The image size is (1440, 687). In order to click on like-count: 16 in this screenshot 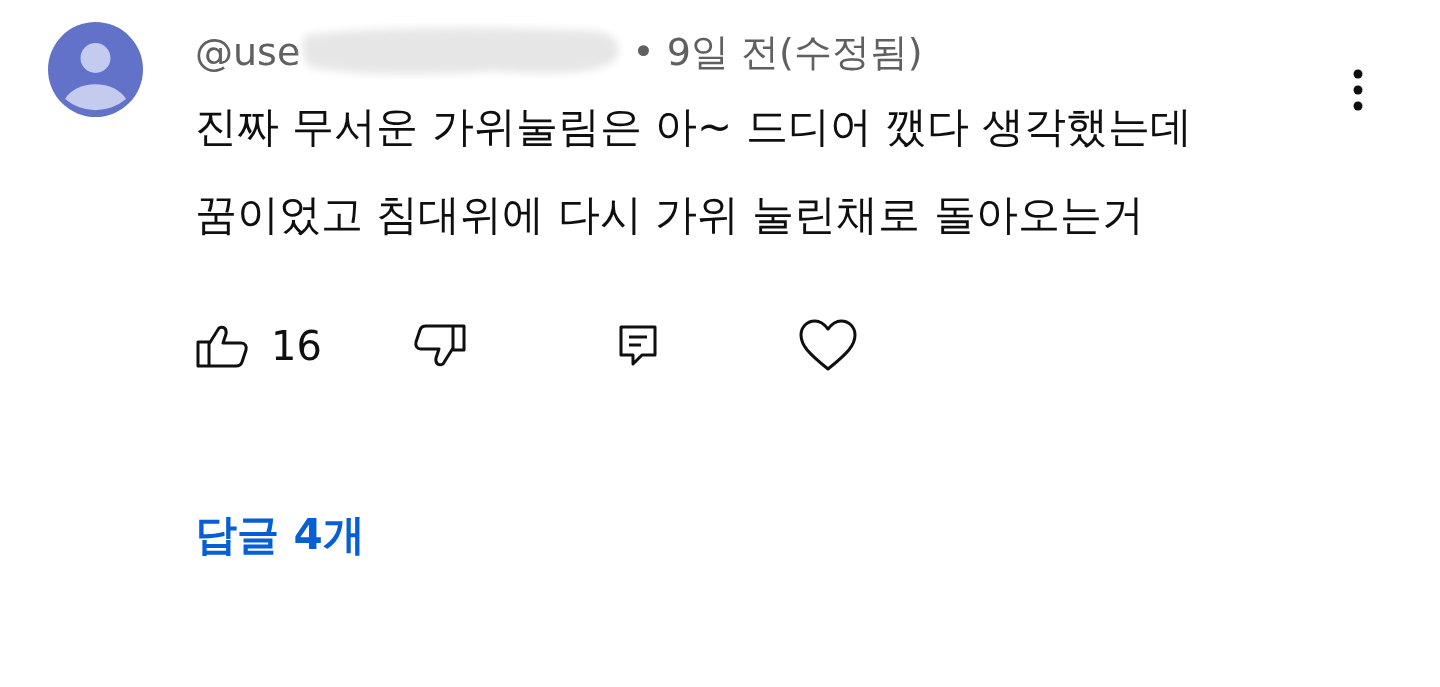, I will do `click(296, 346)`.